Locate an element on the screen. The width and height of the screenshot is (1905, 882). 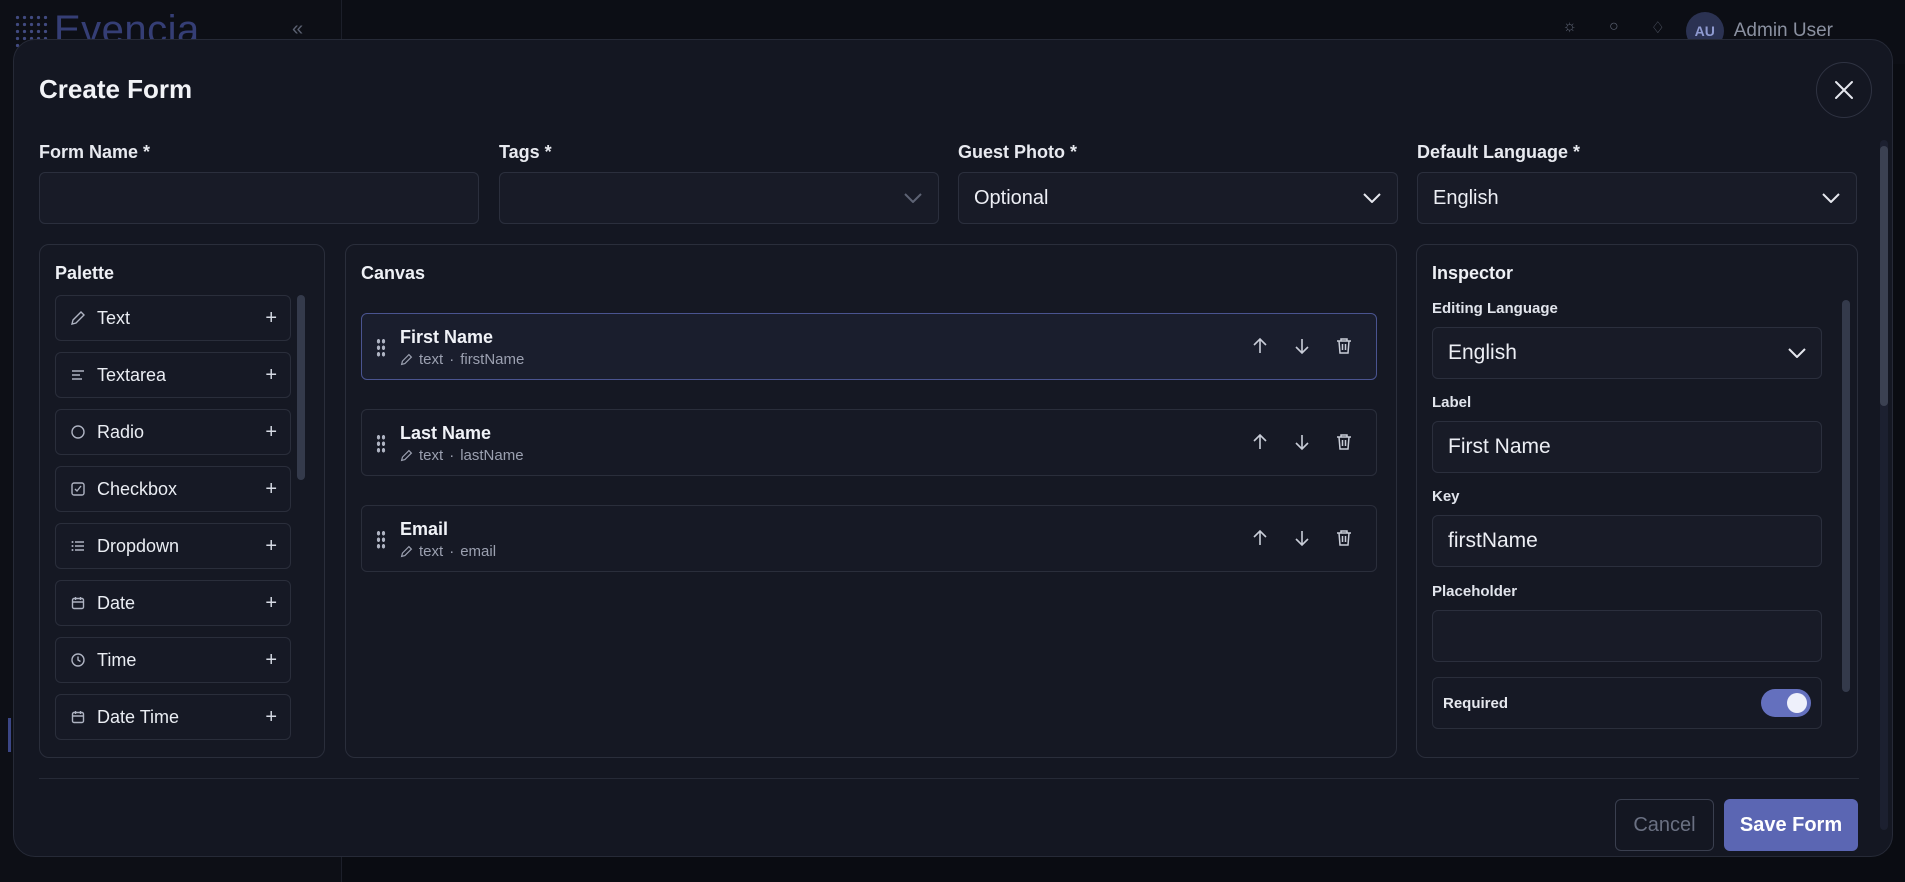
canvas-title: Canvas is located at coordinates (393, 273).